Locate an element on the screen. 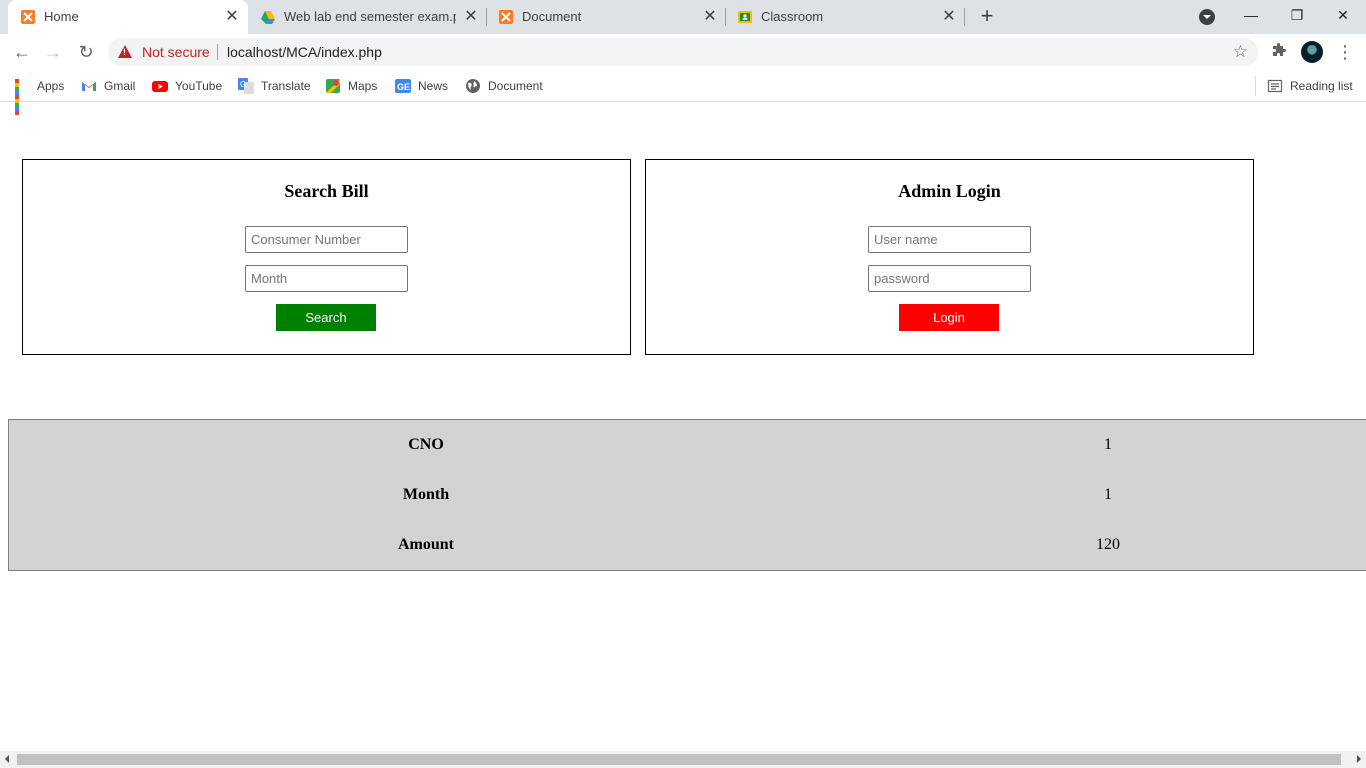 The width and height of the screenshot is (1366, 768). tab-search-icon is located at coordinates (1207, 17).